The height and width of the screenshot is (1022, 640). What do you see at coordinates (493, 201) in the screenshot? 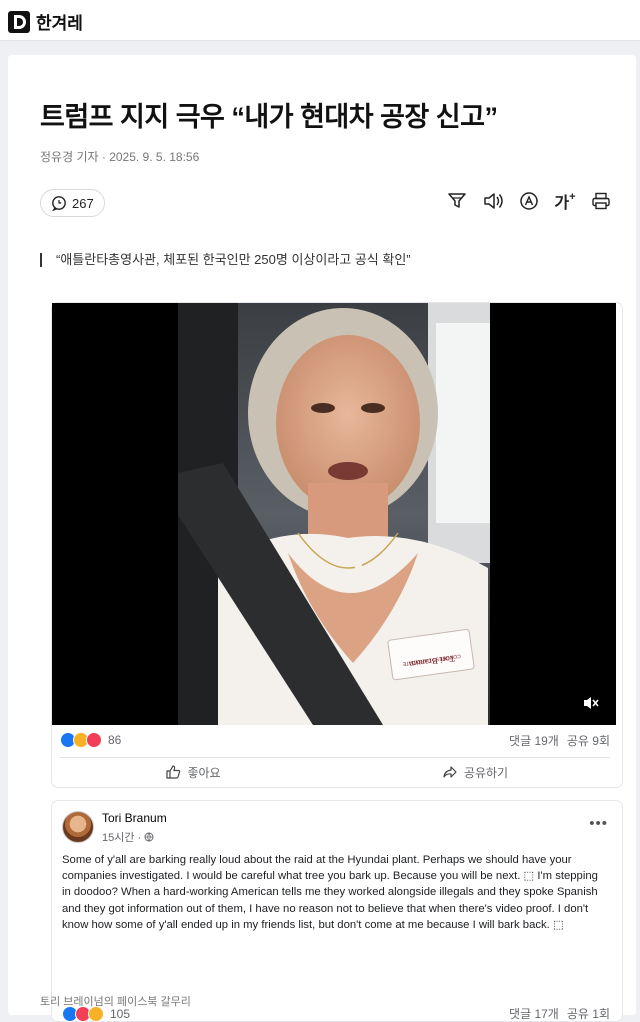
I see `audio-icon` at bounding box center [493, 201].